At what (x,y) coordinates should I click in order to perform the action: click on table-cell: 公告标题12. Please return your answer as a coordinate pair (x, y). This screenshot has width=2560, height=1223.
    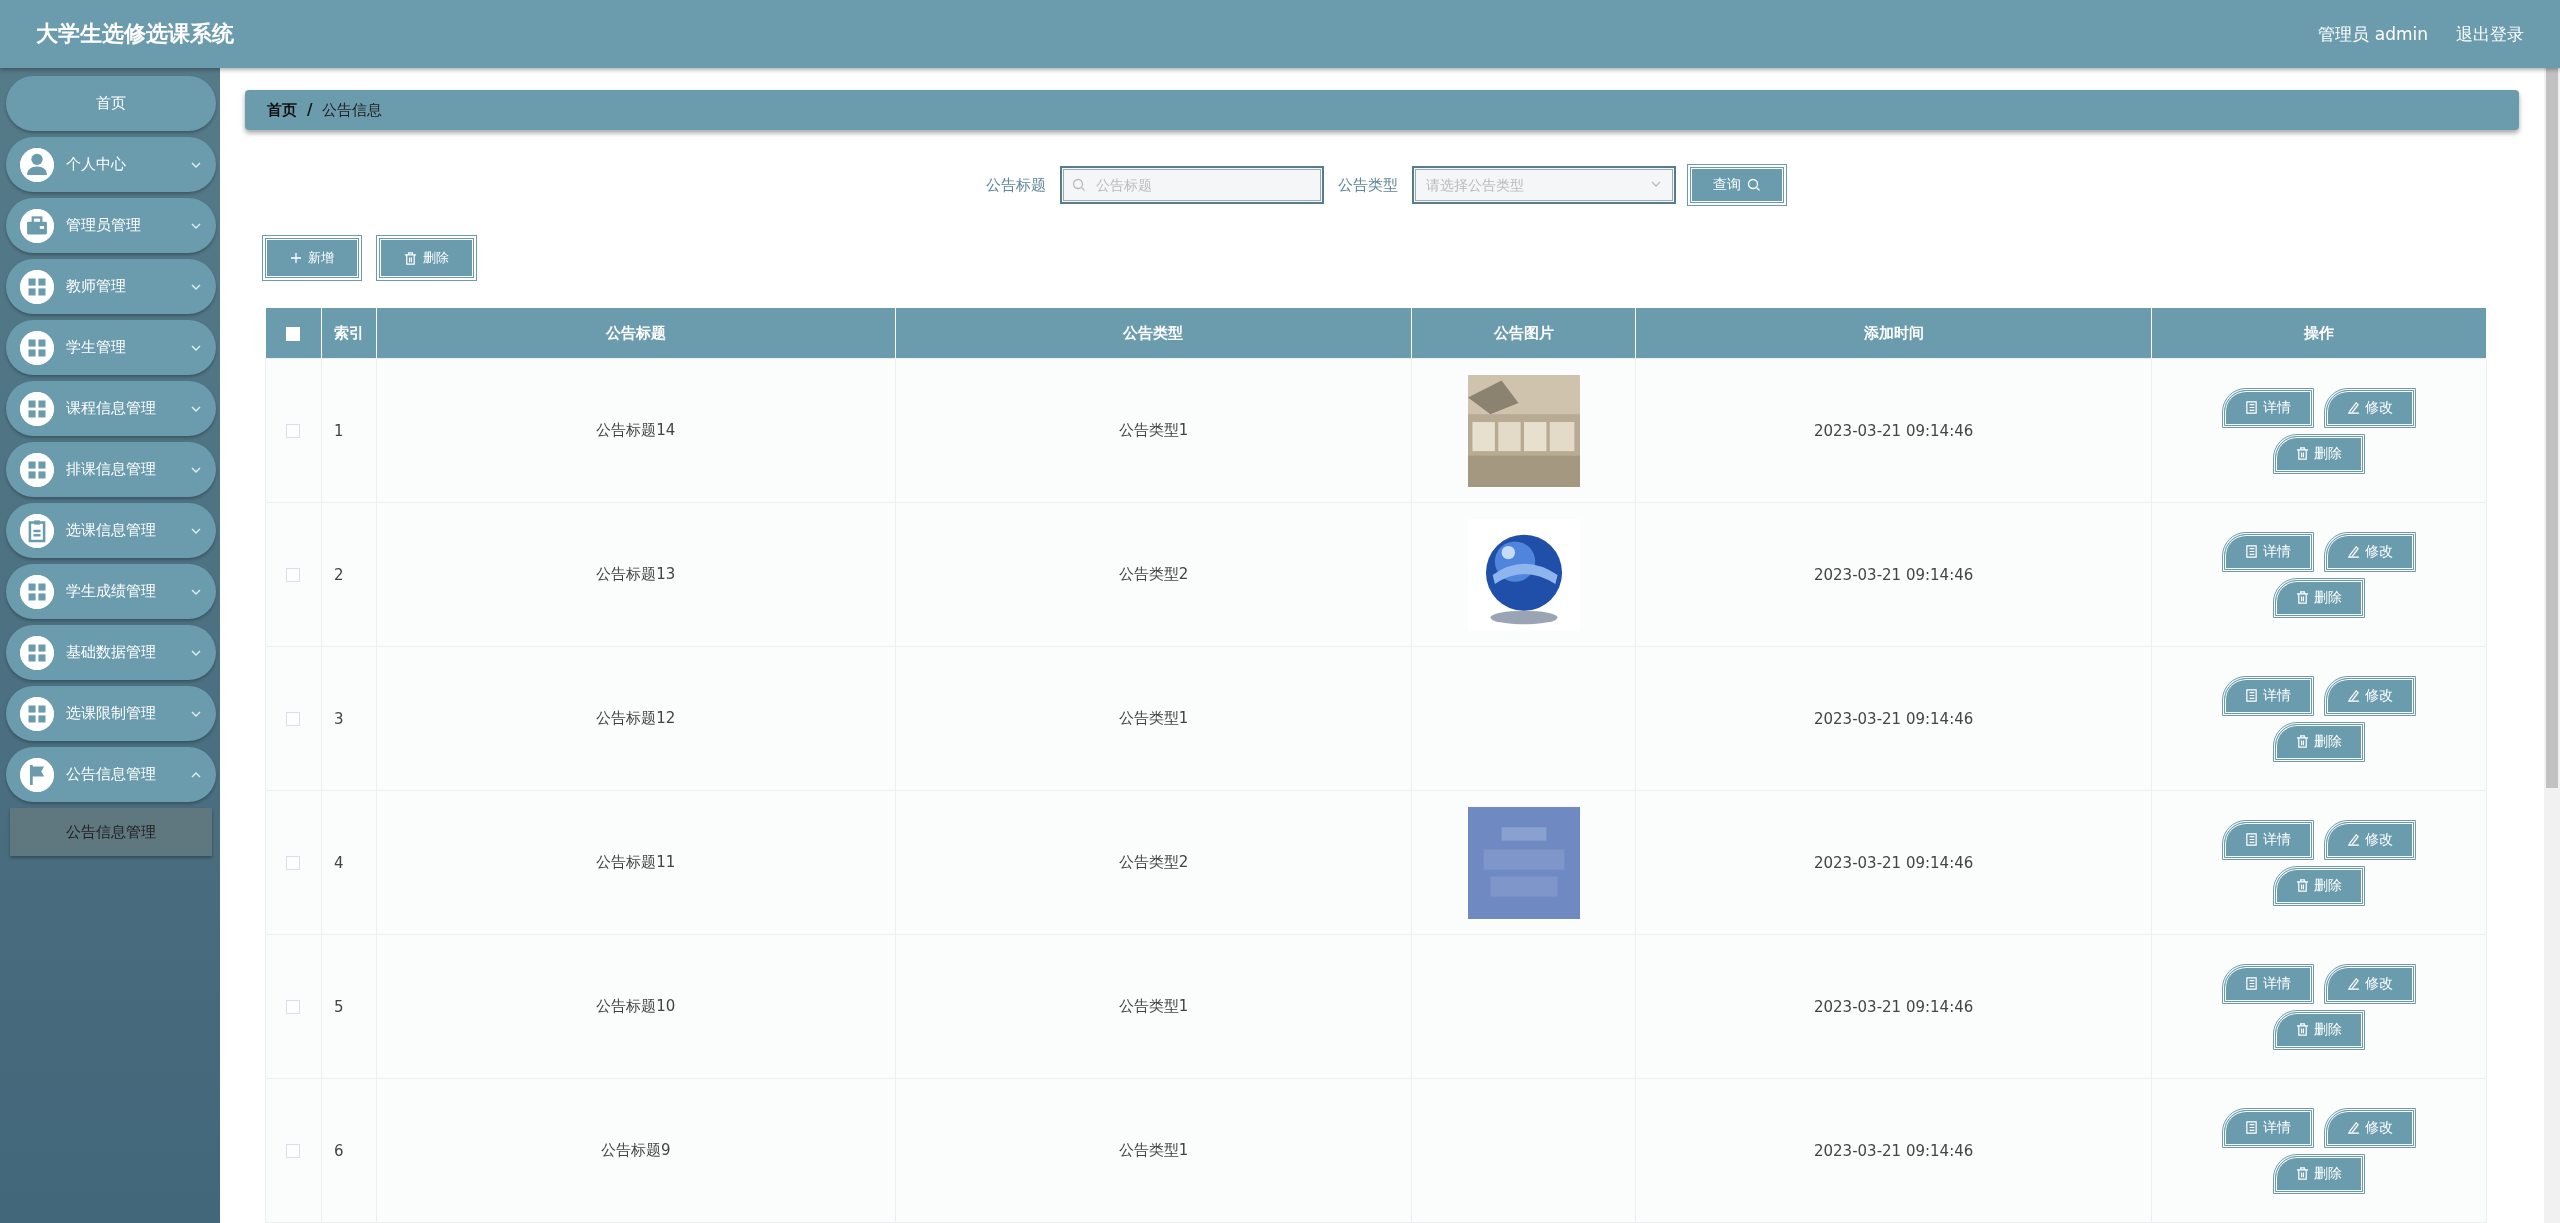
    Looking at the image, I should click on (636, 718).